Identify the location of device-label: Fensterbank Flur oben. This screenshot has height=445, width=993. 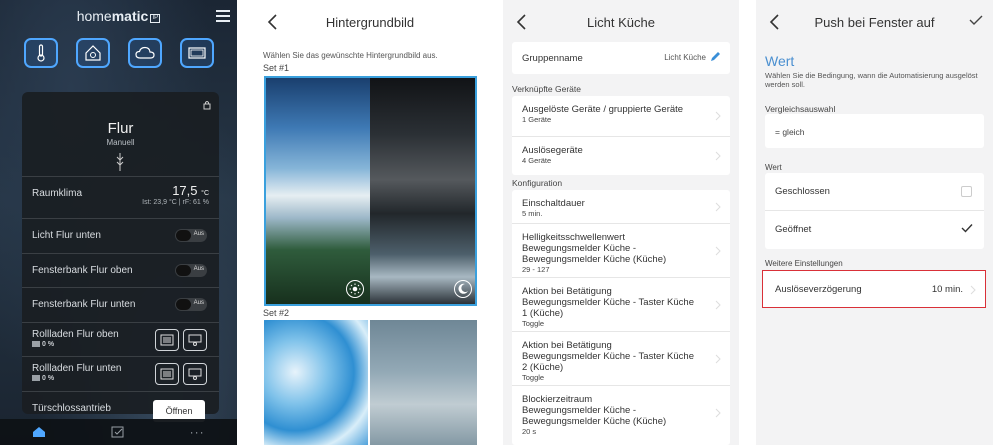
(82, 270).